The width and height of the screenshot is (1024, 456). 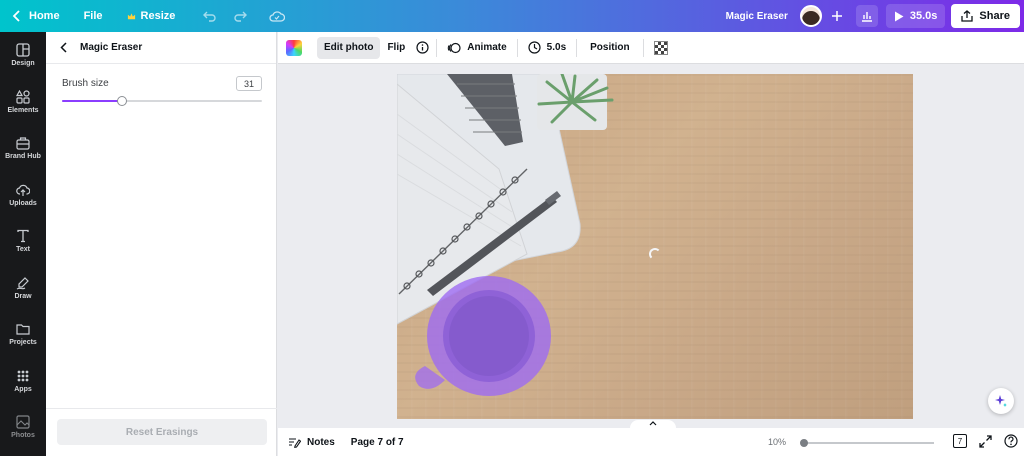 What do you see at coordinates (866, 16) in the screenshot?
I see `insights-button` at bounding box center [866, 16].